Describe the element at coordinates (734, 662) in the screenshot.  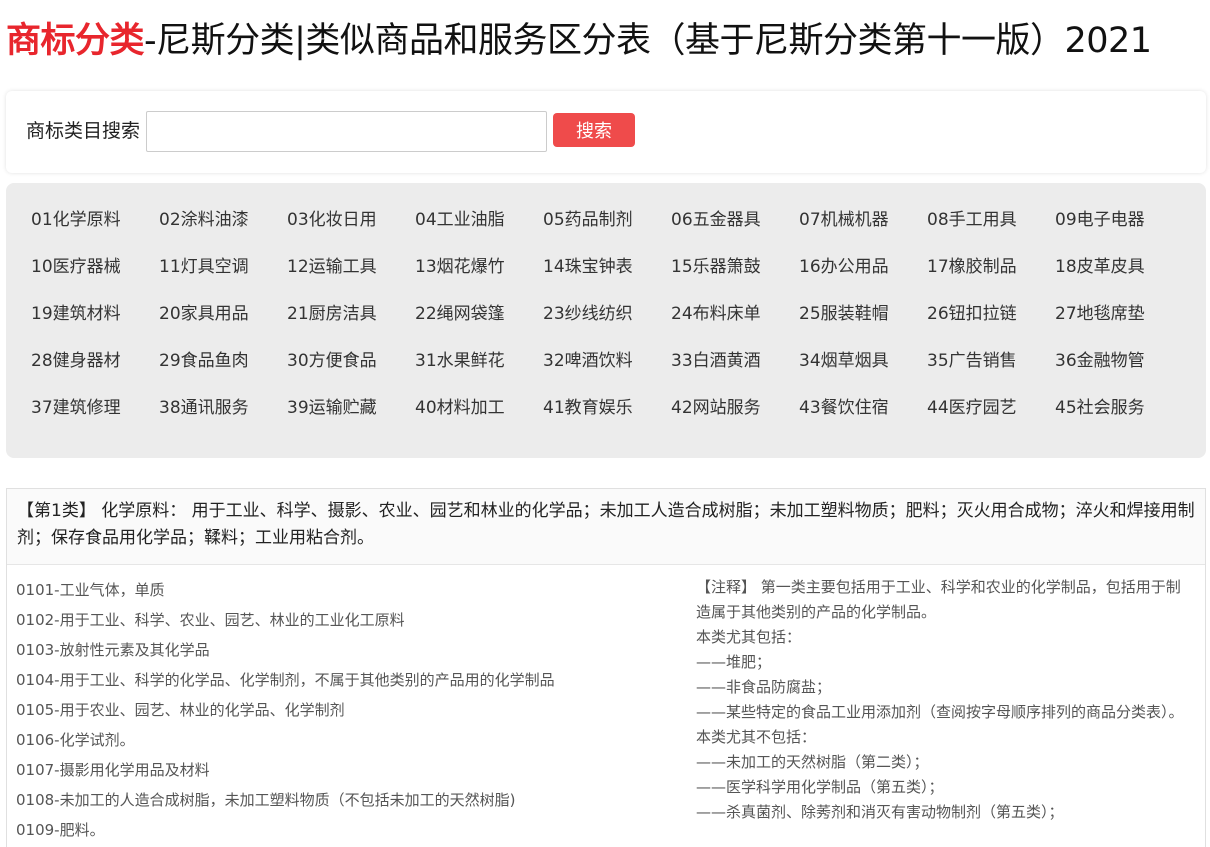
I see `note-line: ——堆肥；` at that location.